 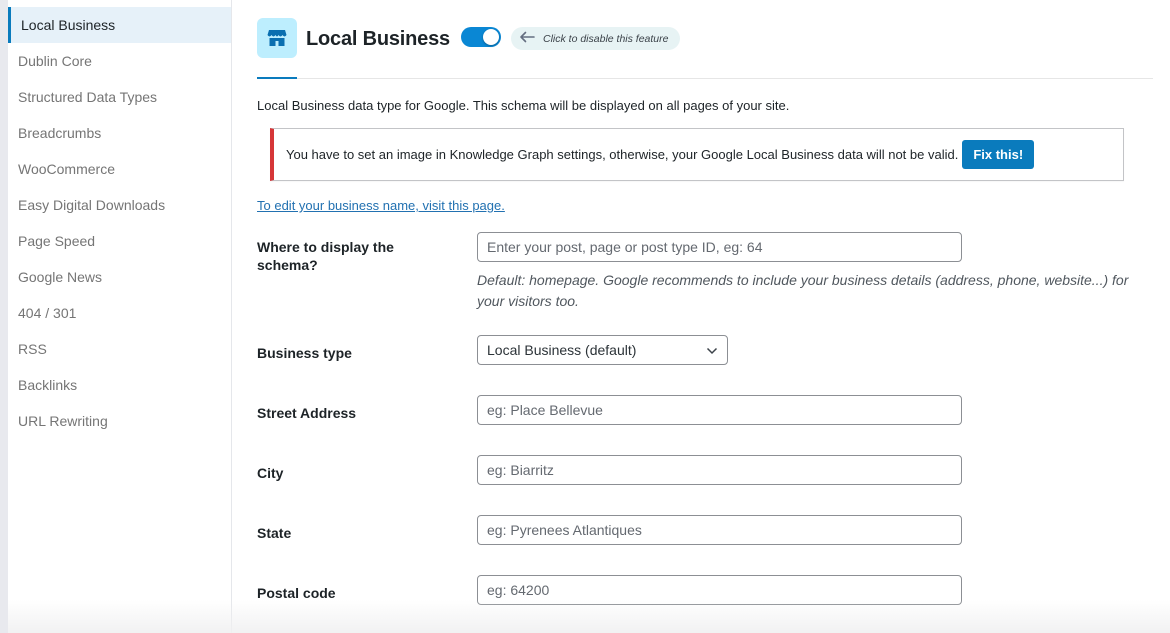 What do you see at coordinates (562, 350) in the screenshot?
I see `business-type-selected: Local Business (default)` at bounding box center [562, 350].